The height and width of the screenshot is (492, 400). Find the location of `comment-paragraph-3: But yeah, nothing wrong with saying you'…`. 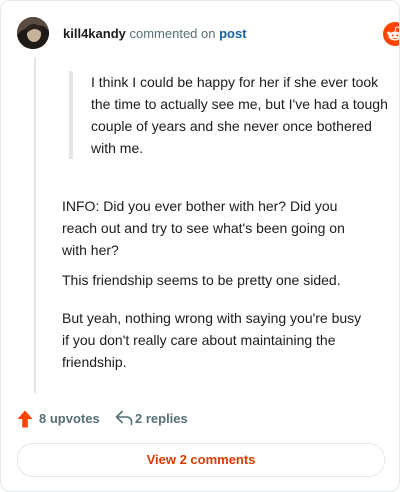

comment-paragraph-3: But yeah, nothing wrong with saying you'… is located at coordinates (212, 340).